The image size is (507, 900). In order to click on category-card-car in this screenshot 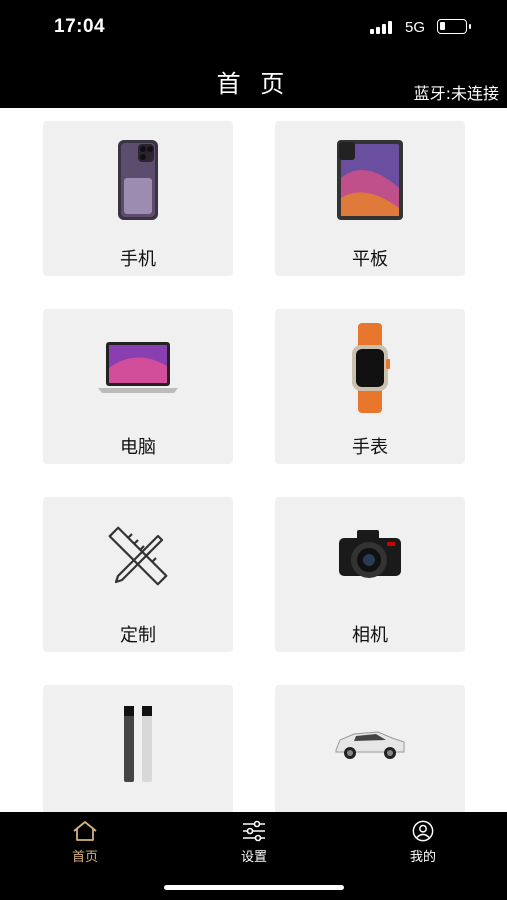, I will do `click(370, 748)`.